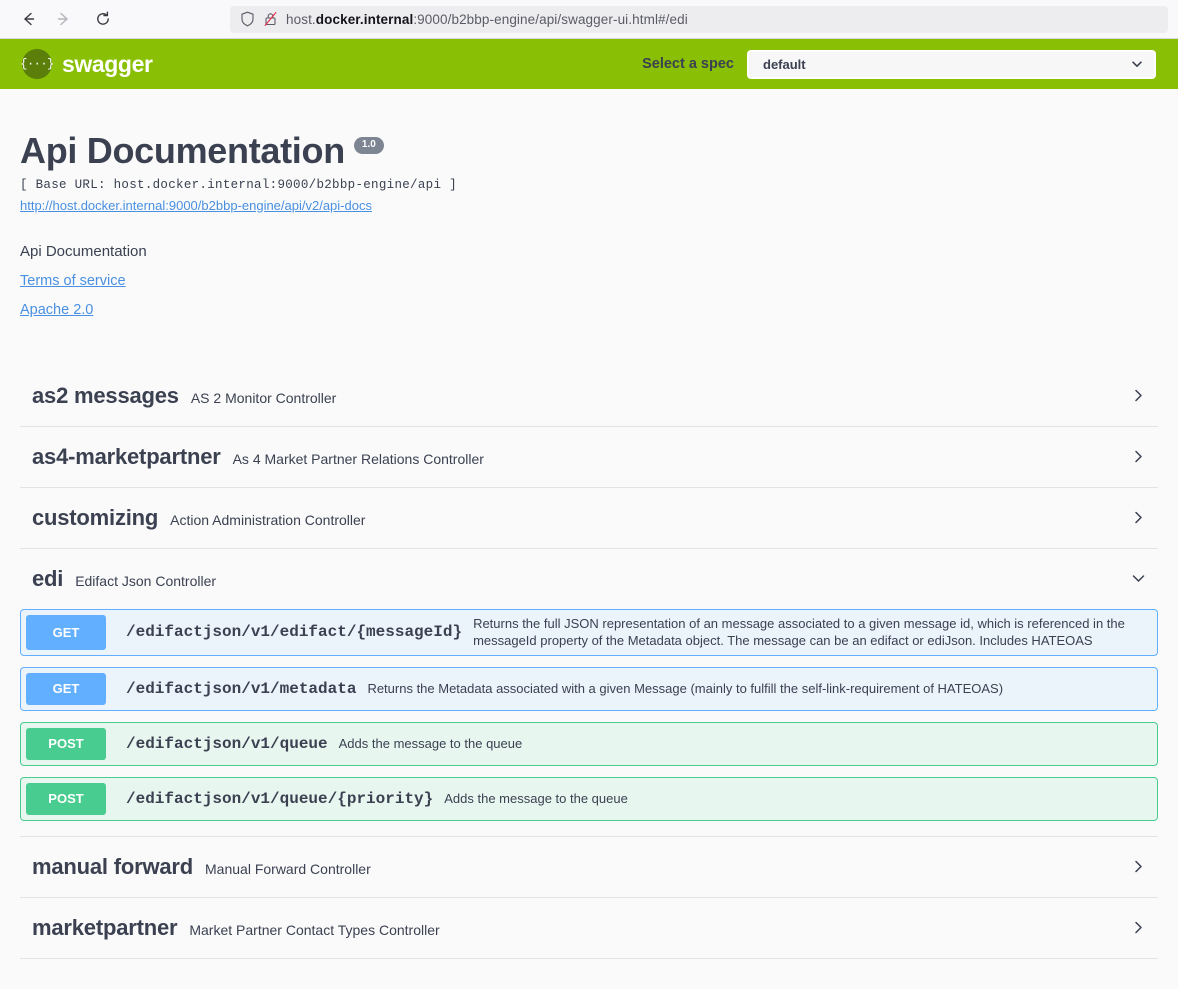 This screenshot has height=989, width=1178. Describe the element at coordinates (107, 63) in the screenshot. I see `swagger-logo-text: swagger` at that location.